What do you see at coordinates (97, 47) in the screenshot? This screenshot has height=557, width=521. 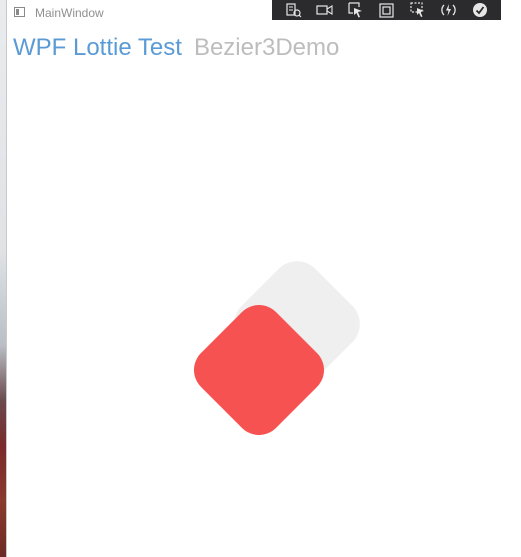 I see `app-title: WPF Lottie Test` at bounding box center [97, 47].